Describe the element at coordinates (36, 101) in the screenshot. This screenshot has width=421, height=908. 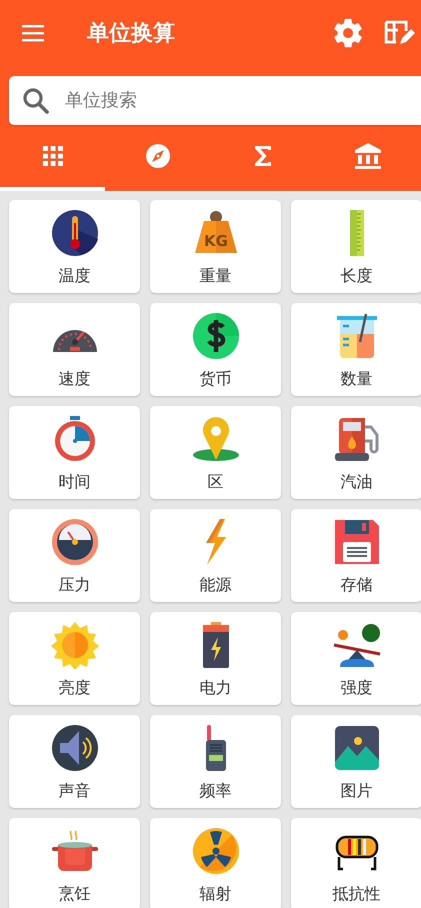
I see `search-icon` at that location.